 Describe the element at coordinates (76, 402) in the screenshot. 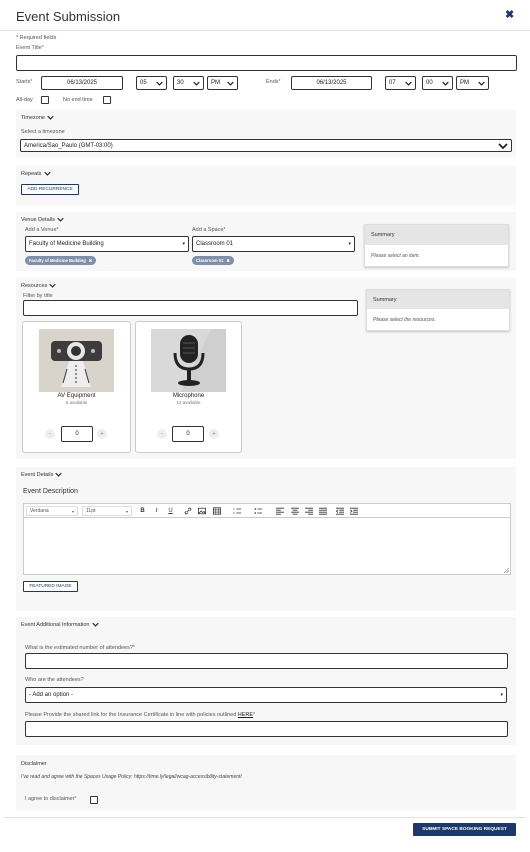

I see `resource-availability: 5 available` at that location.